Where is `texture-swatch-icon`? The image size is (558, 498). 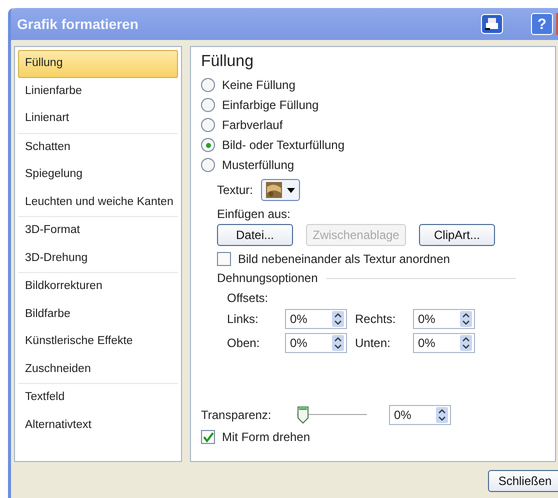
texture-swatch-icon is located at coordinates (274, 190).